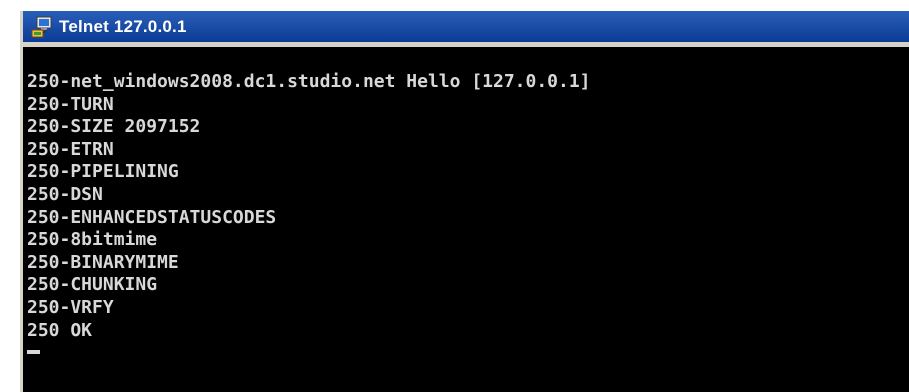 The height and width of the screenshot is (392, 909). Describe the element at coordinates (70, 307) in the screenshot. I see `console-line: 250-VRFY` at that location.